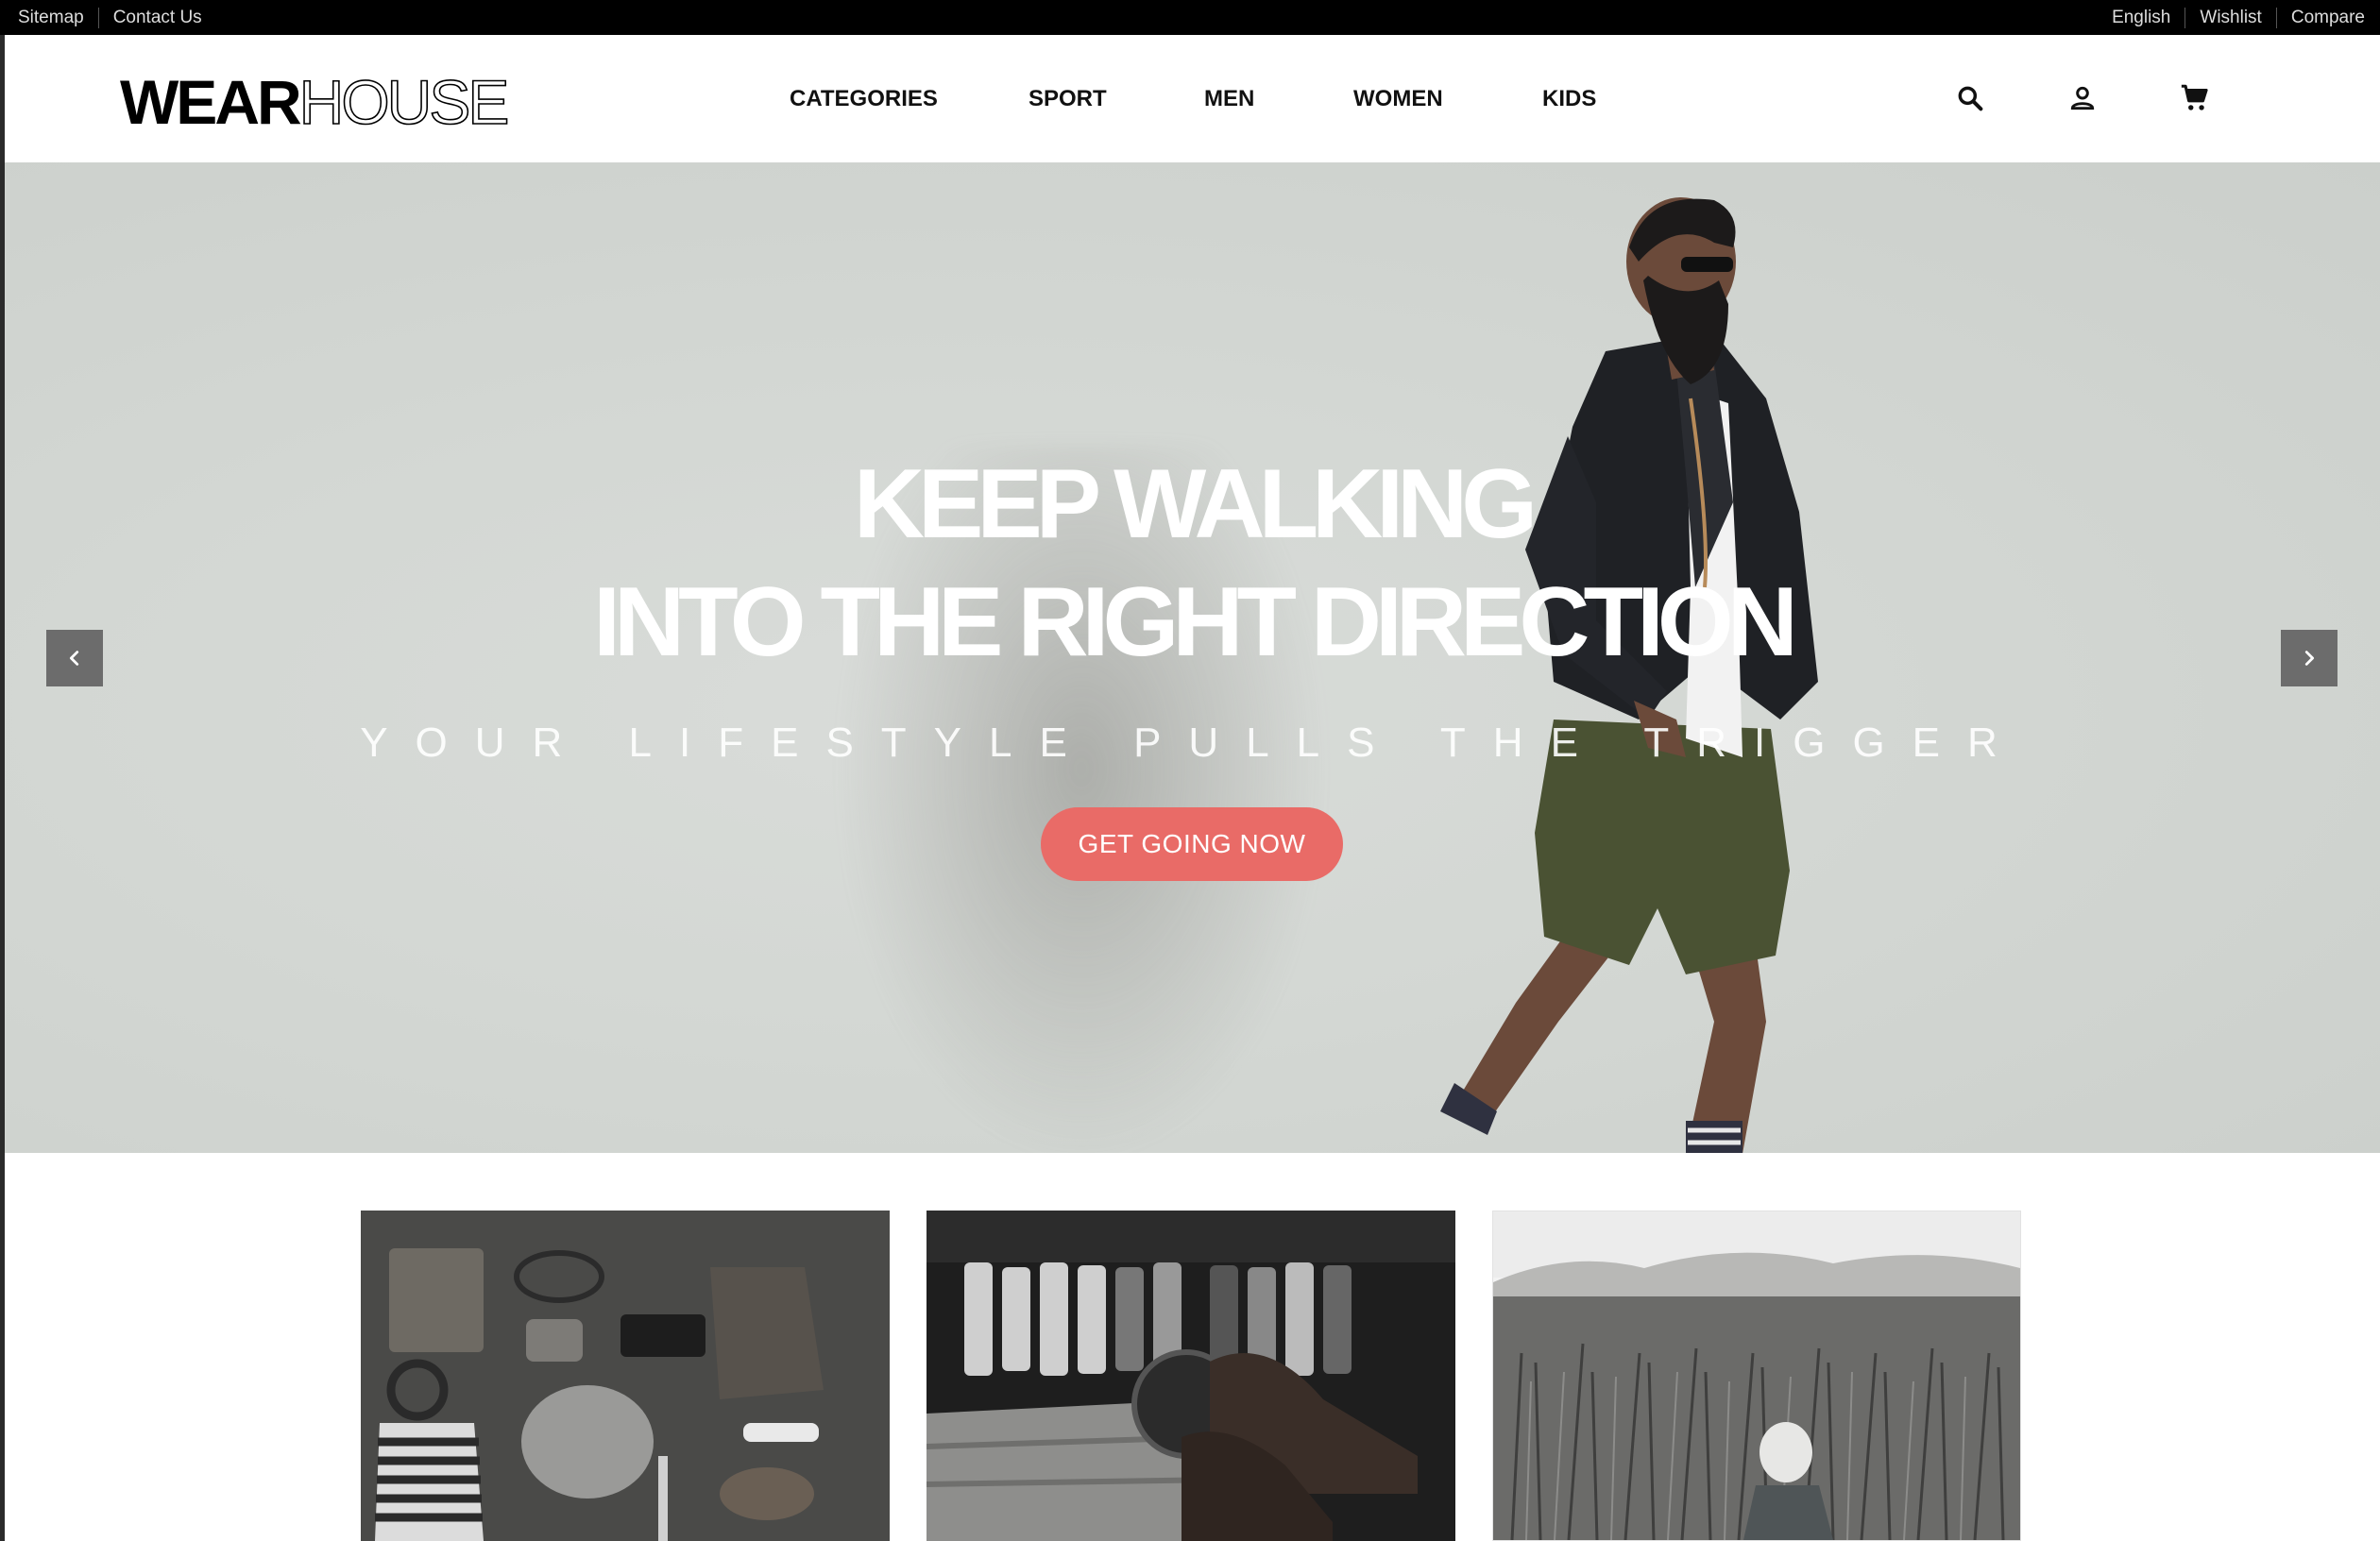 The width and height of the screenshot is (2380, 1541). Describe the element at coordinates (2195, 98) in the screenshot. I see `cart-icon` at that location.